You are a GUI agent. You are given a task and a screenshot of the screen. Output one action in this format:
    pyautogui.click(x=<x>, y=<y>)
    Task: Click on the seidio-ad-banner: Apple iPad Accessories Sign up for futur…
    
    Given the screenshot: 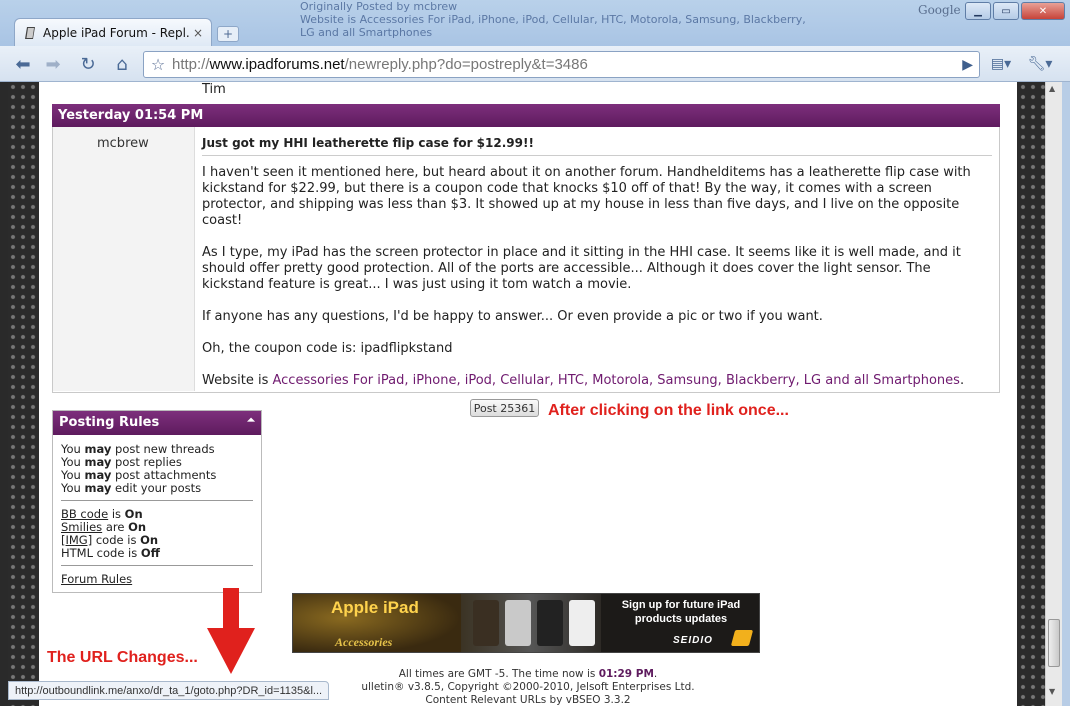 What is the action you would take?
    pyautogui.click(x=526, y=623)
    